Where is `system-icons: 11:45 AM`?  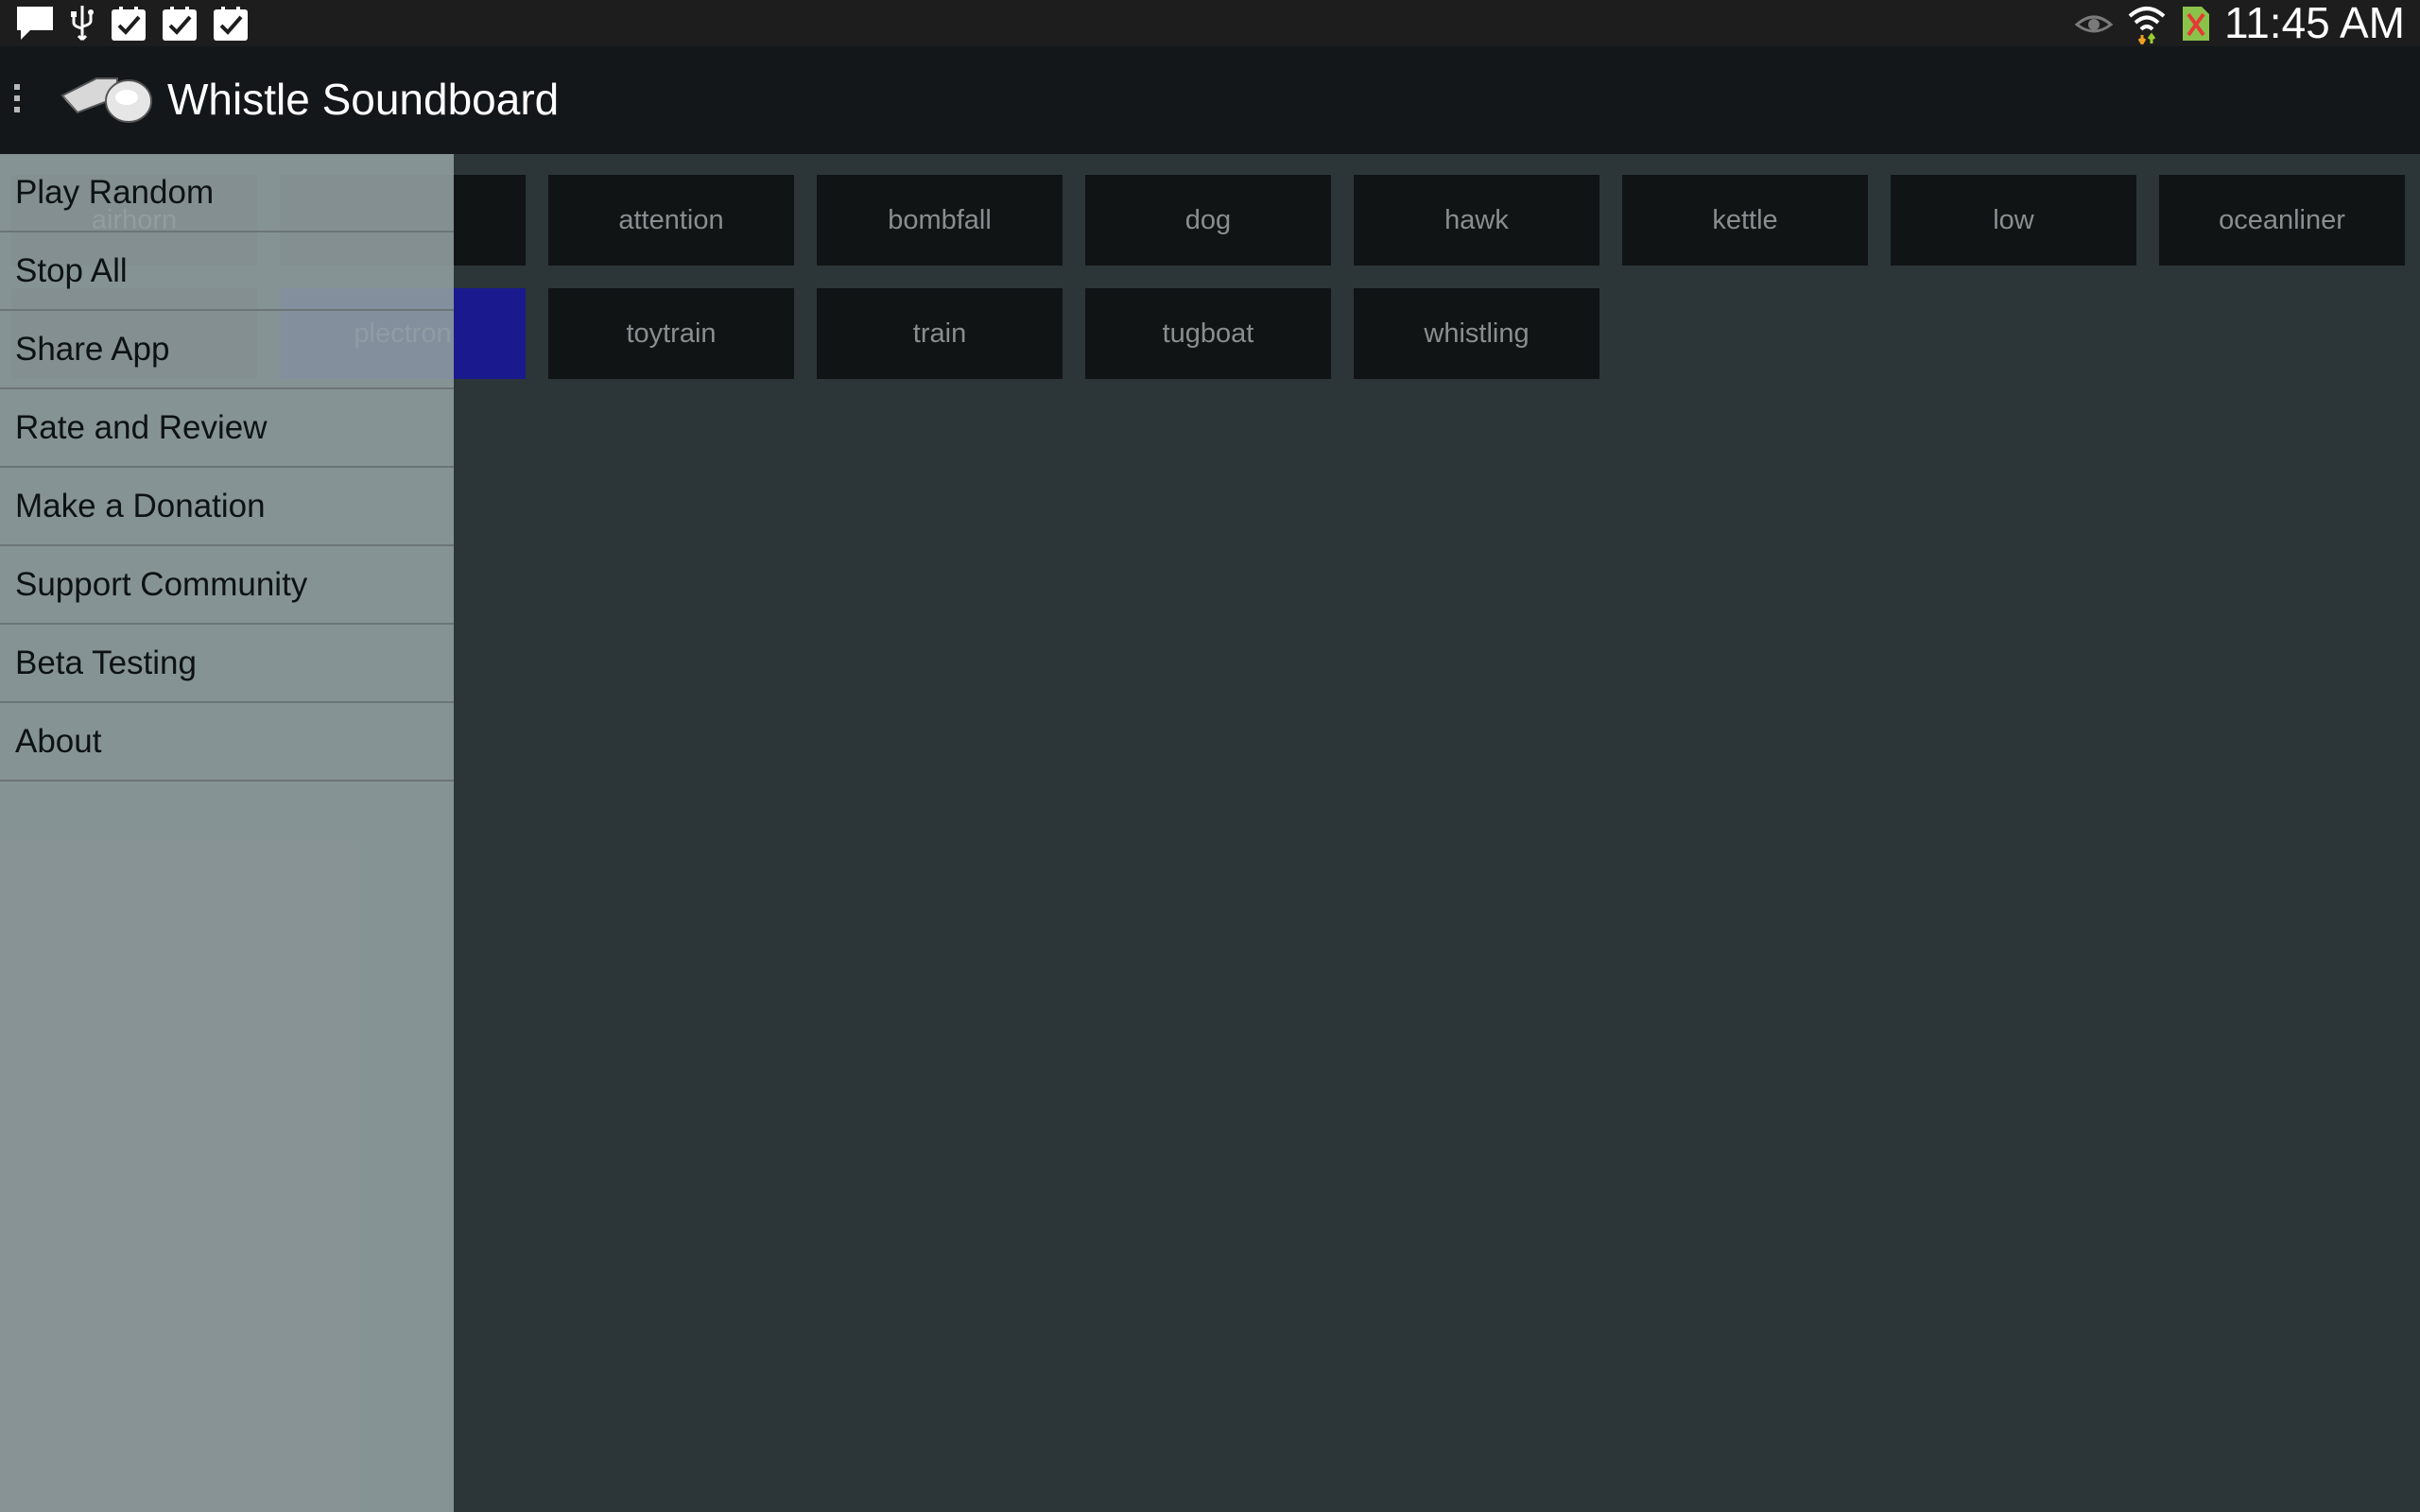
system-icons: 11:45 AM is located at coordinates (2240, 23).